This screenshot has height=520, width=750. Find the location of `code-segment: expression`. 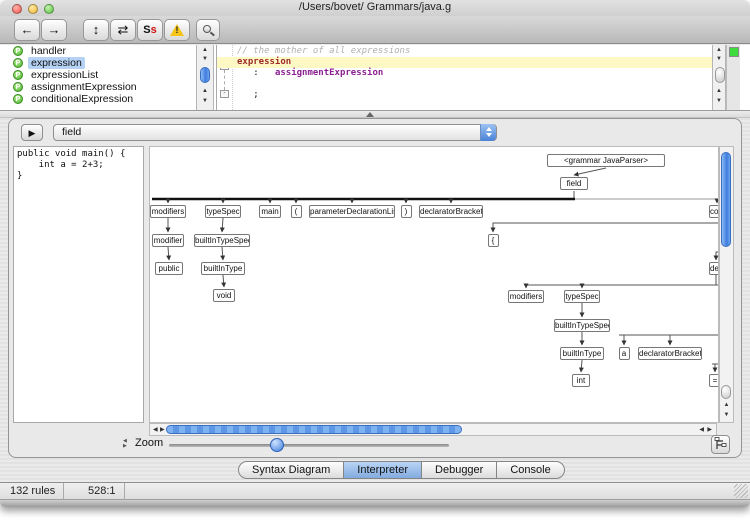

code-segment: expression is located at coordinates (264, 62).